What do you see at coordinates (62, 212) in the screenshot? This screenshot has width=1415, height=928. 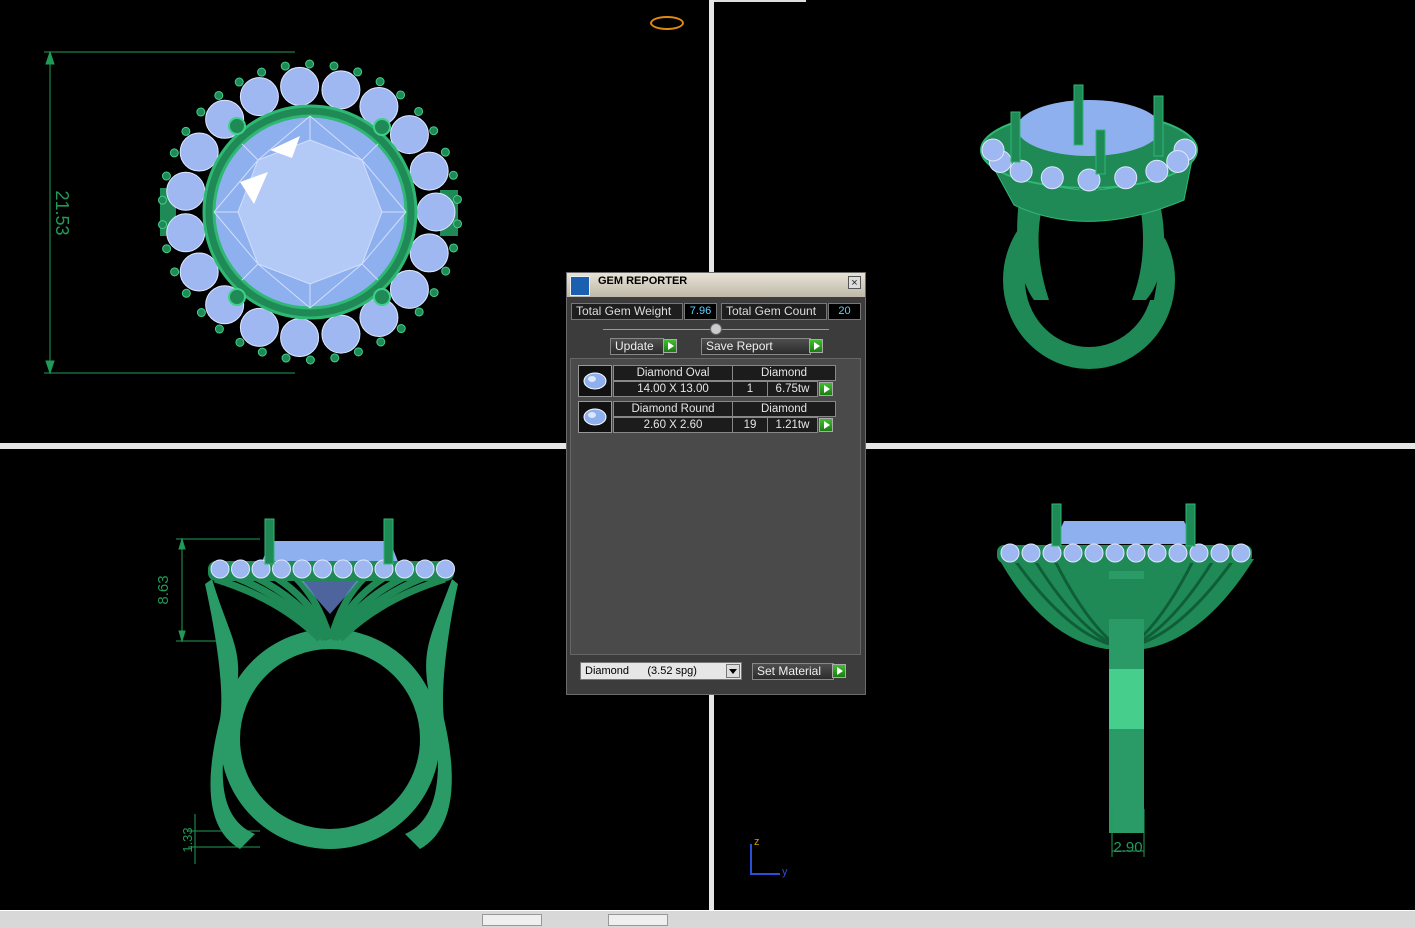 I see `top-height-dimension: 21.53` at bounding box center [62, 212].